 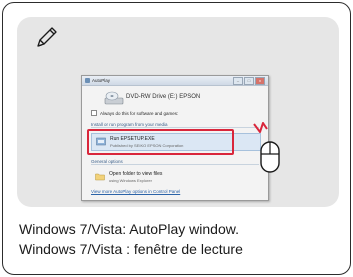 I want to click on caption-french: Windows 7/Vista : fenêtre de lecture, so click(x=131, y=249).